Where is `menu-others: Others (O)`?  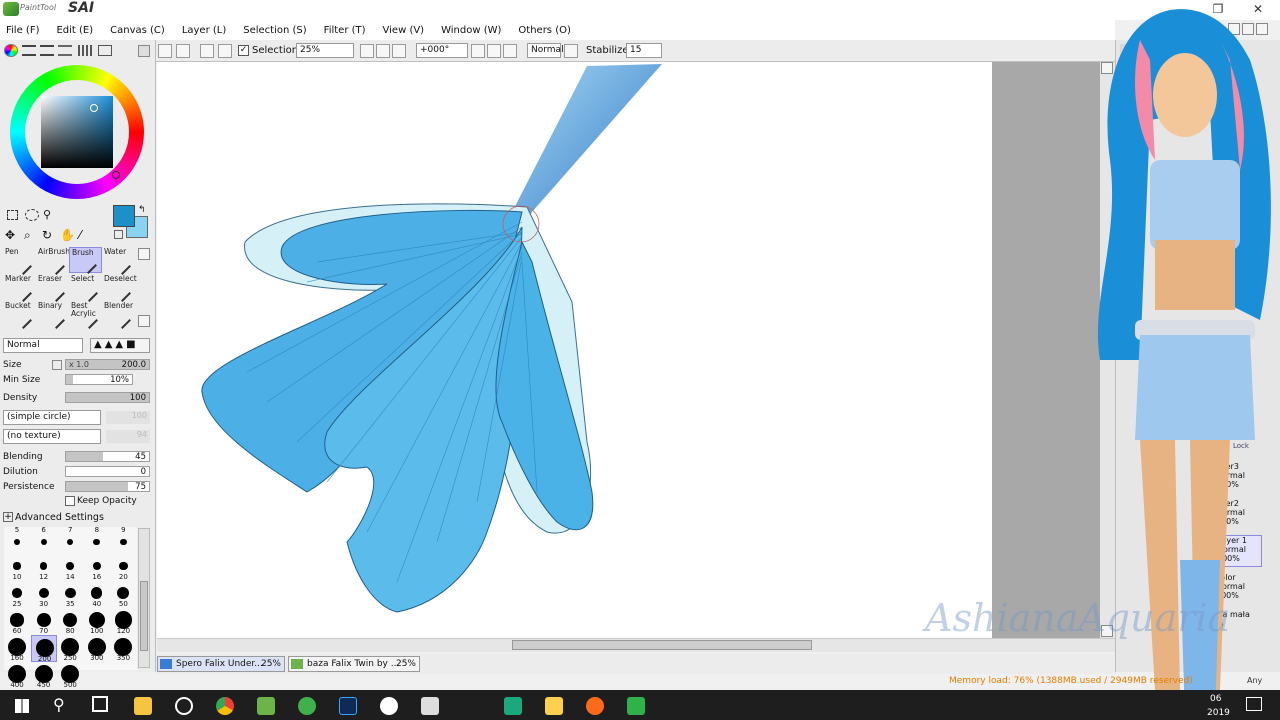
menu-others: Others (O) is located at coordinates (544, 30).